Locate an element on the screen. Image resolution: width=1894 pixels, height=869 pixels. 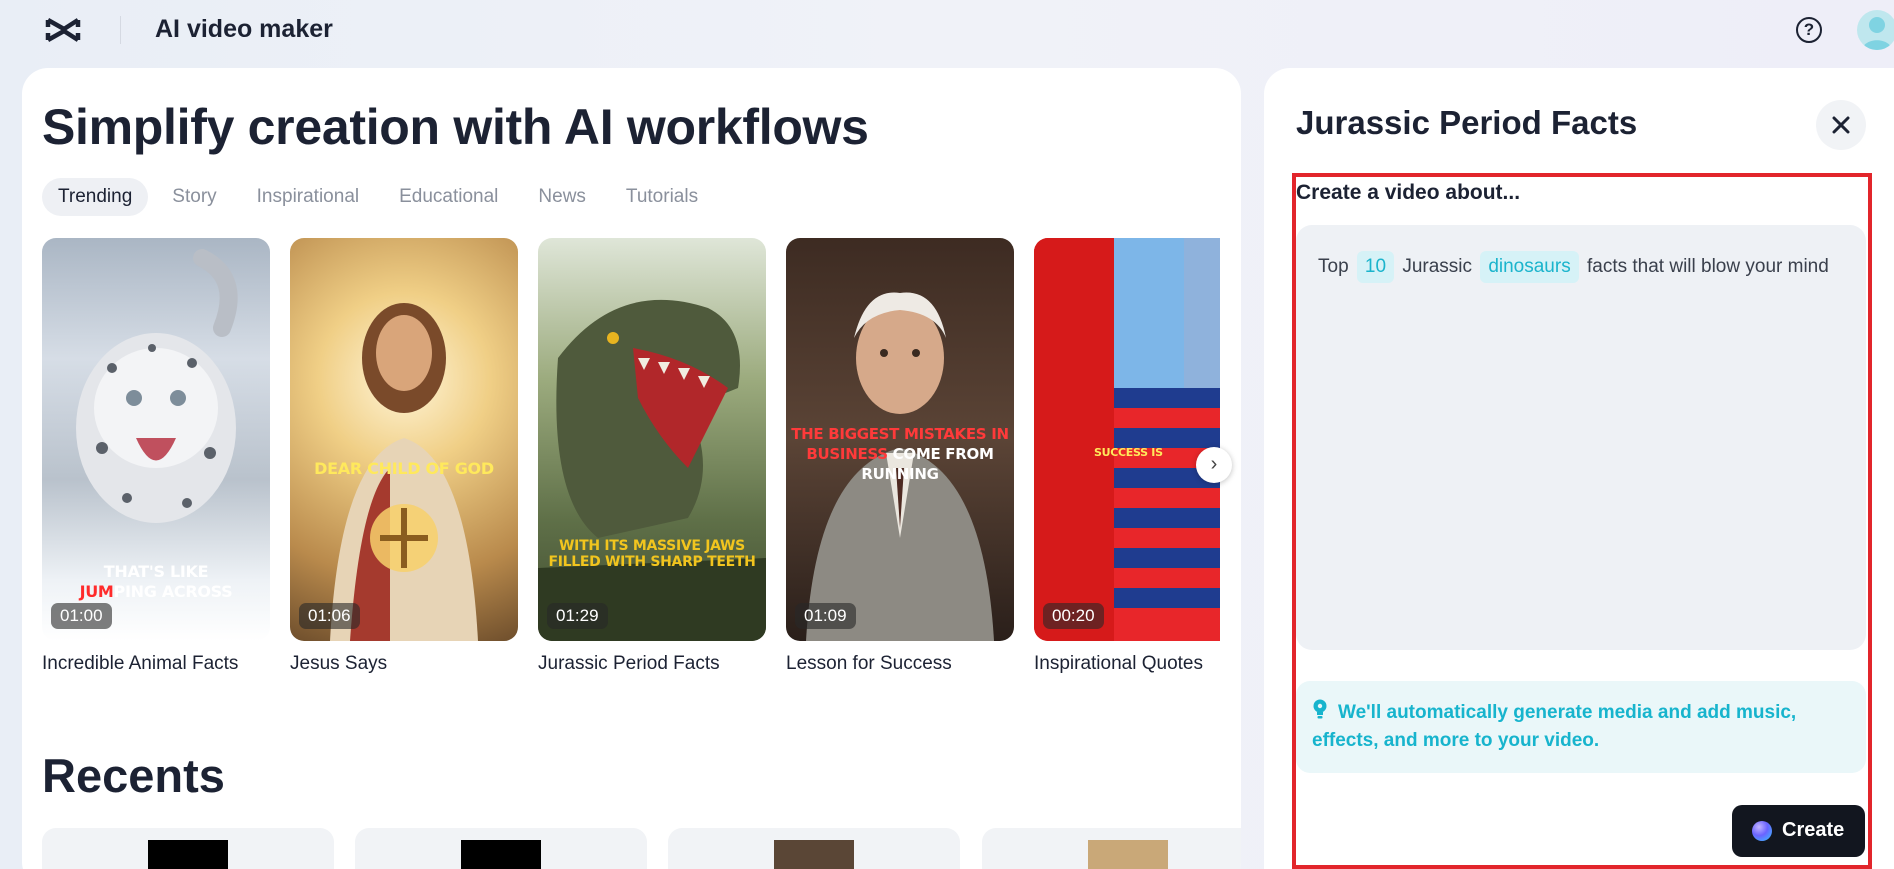
card-thumbnail: SUCCESS IS 00:20 is located at coordinates (1127, 439).